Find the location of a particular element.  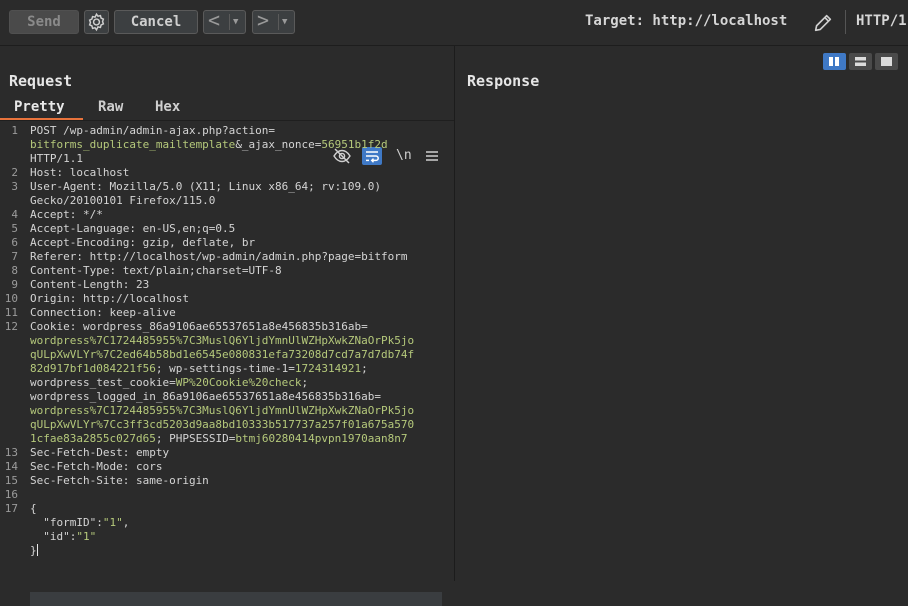

param-value: 82d917bf1d084221f56 is located at coordinates (93, 368).